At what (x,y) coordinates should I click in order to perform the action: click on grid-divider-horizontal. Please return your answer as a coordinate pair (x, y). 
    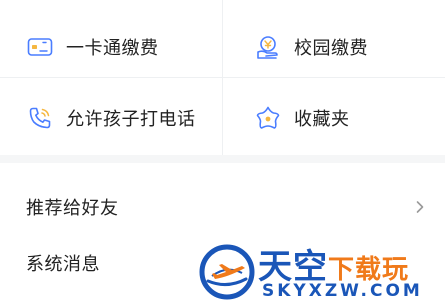
    Looking at the image, I should click on (222, 77).